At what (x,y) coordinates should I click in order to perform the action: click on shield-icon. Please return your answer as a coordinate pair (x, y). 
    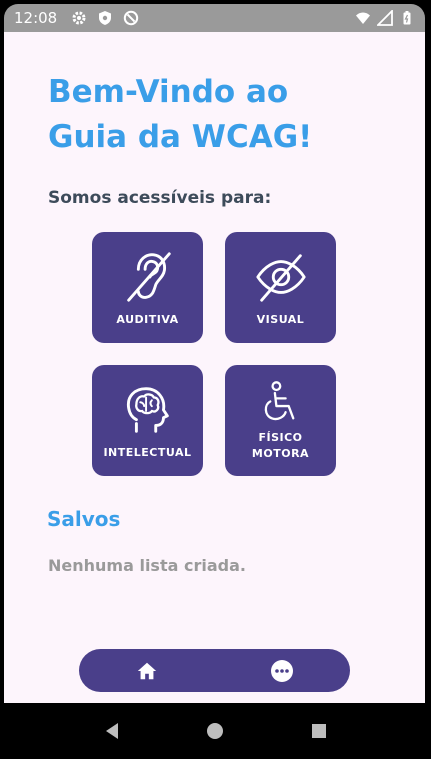
    Looking at the image, I should click on (105, 18).